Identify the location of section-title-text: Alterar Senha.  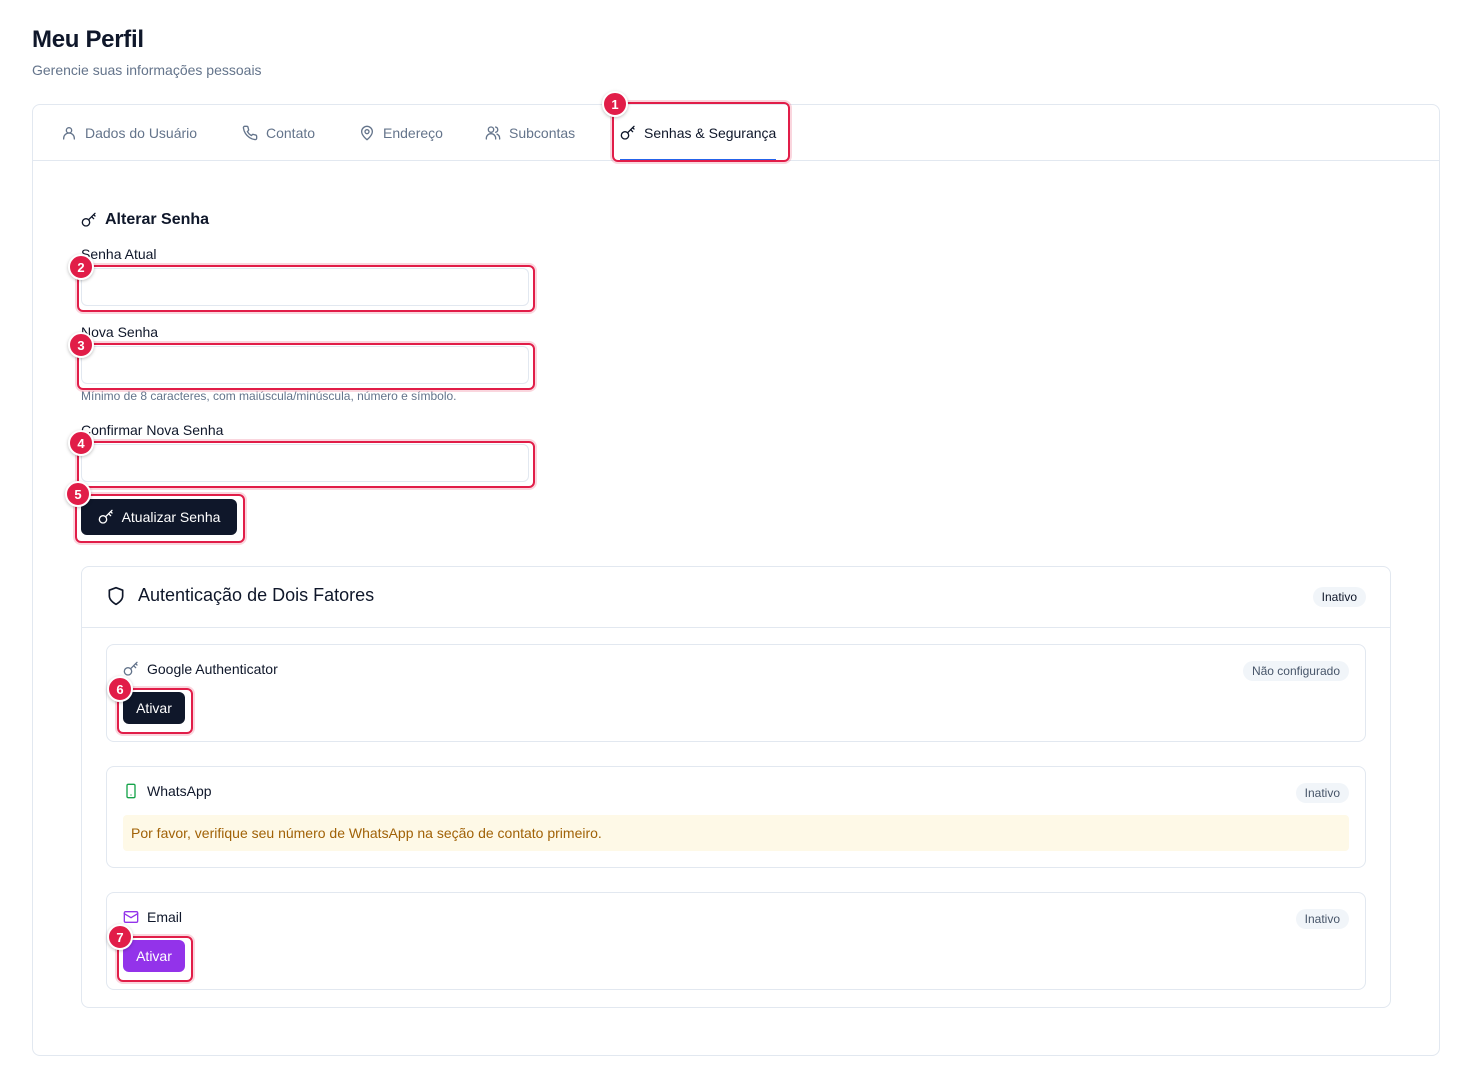
(157, 219).